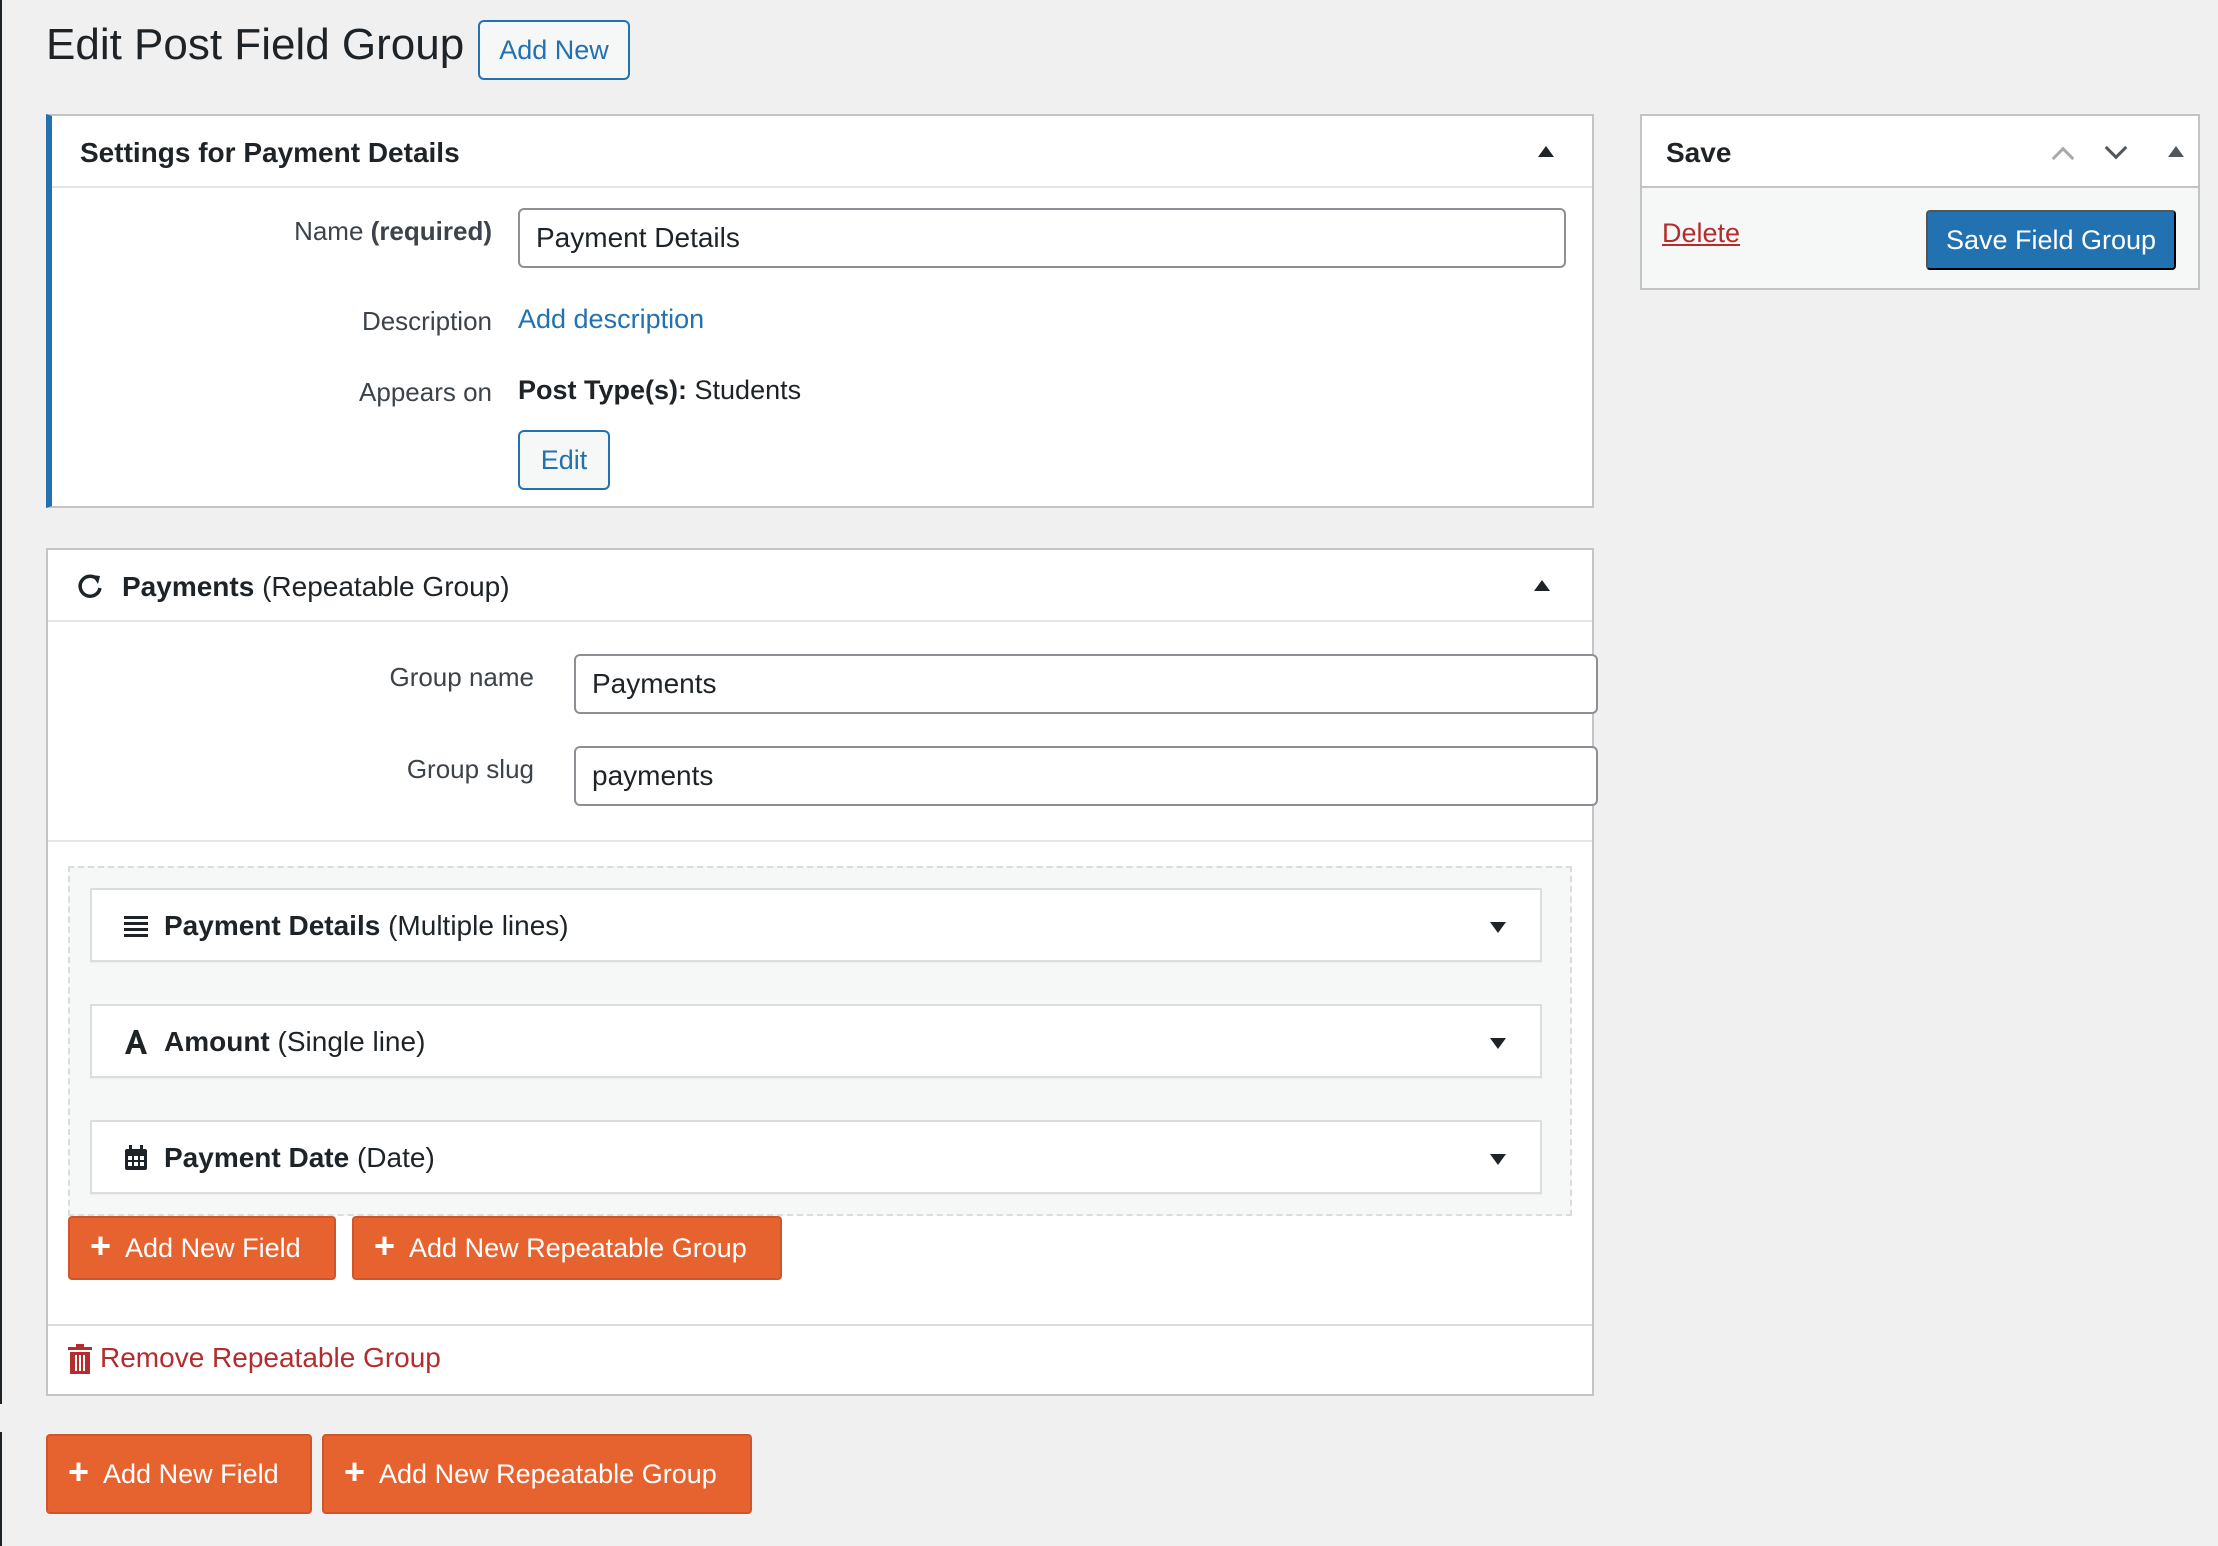  I want to click on save-field-group-button: Save Field Group, so click(2051, 240).